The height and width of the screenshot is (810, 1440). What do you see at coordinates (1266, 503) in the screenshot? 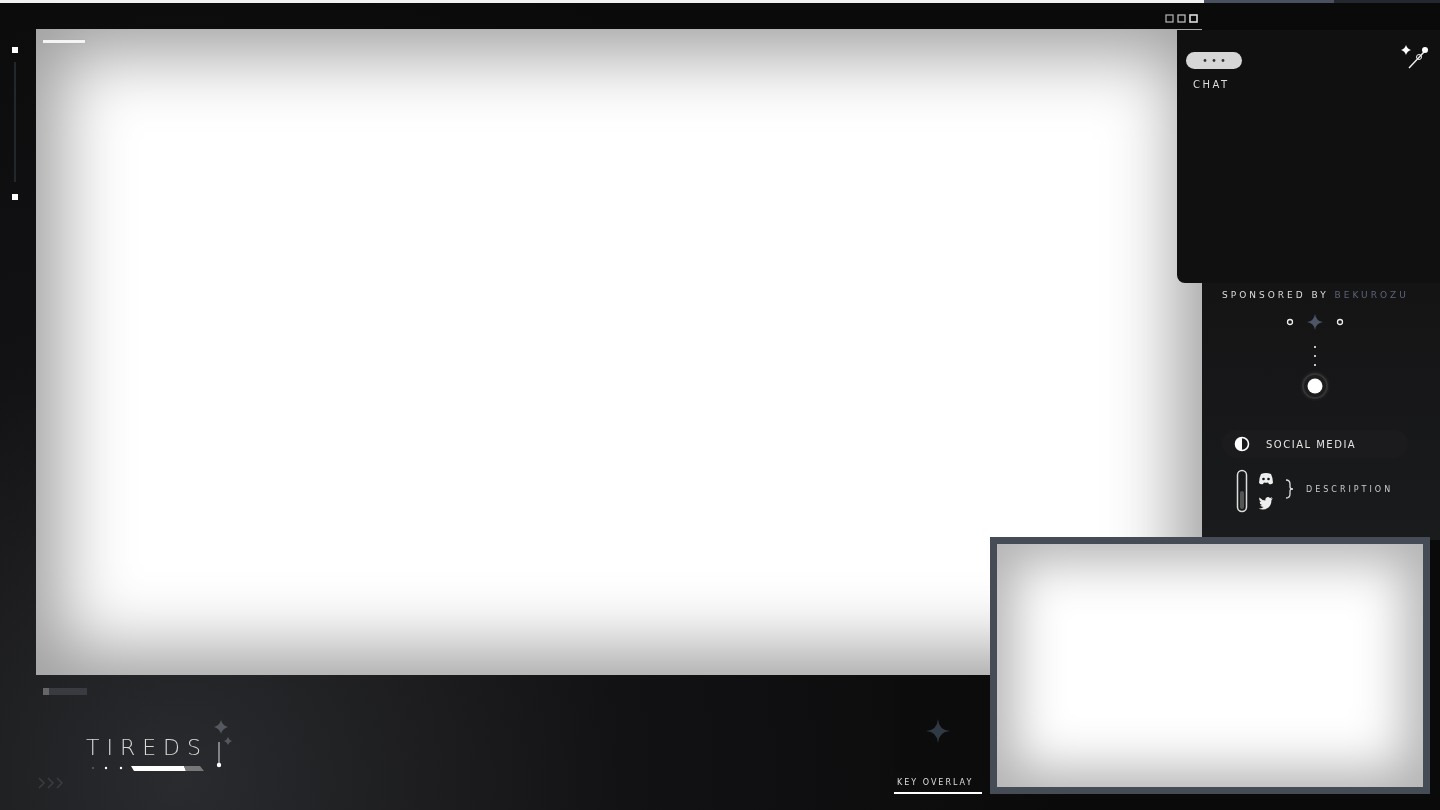
I see `bird-icon` at bounding box center [1266, 503].